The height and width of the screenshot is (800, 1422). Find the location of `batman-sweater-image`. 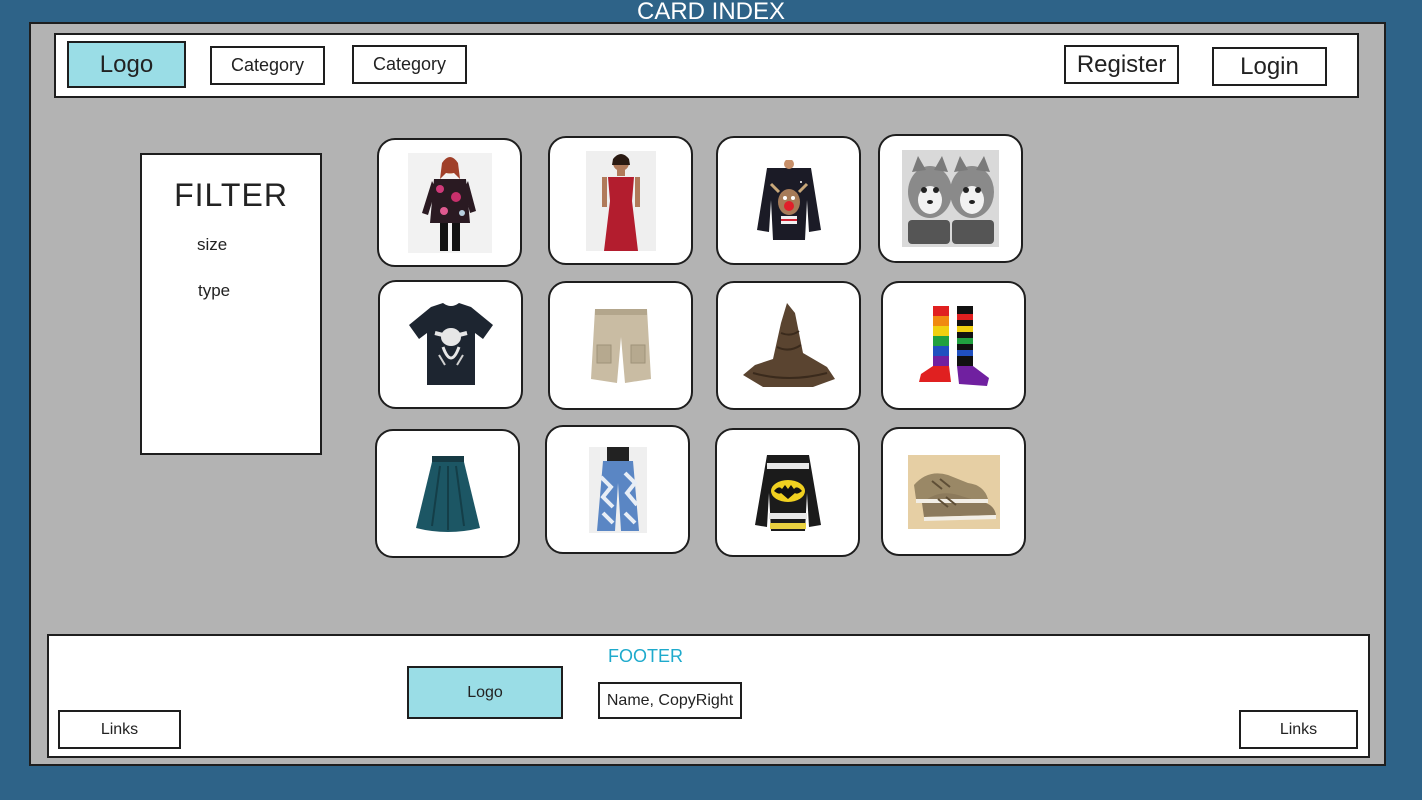

batman-sweater-image is located at coordinates (787, 492).